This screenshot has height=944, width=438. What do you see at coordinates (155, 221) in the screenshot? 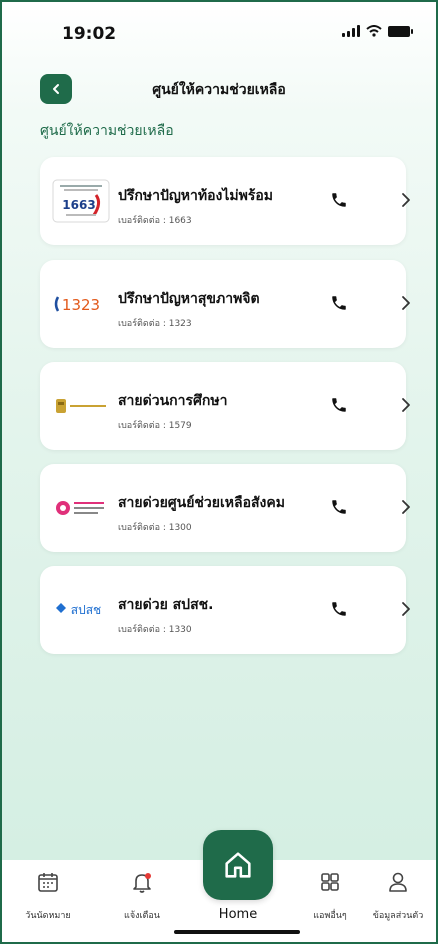
I see `helpline-phone: เบอร์ติดต่อ : 1663` at bounding box center [155, 221].